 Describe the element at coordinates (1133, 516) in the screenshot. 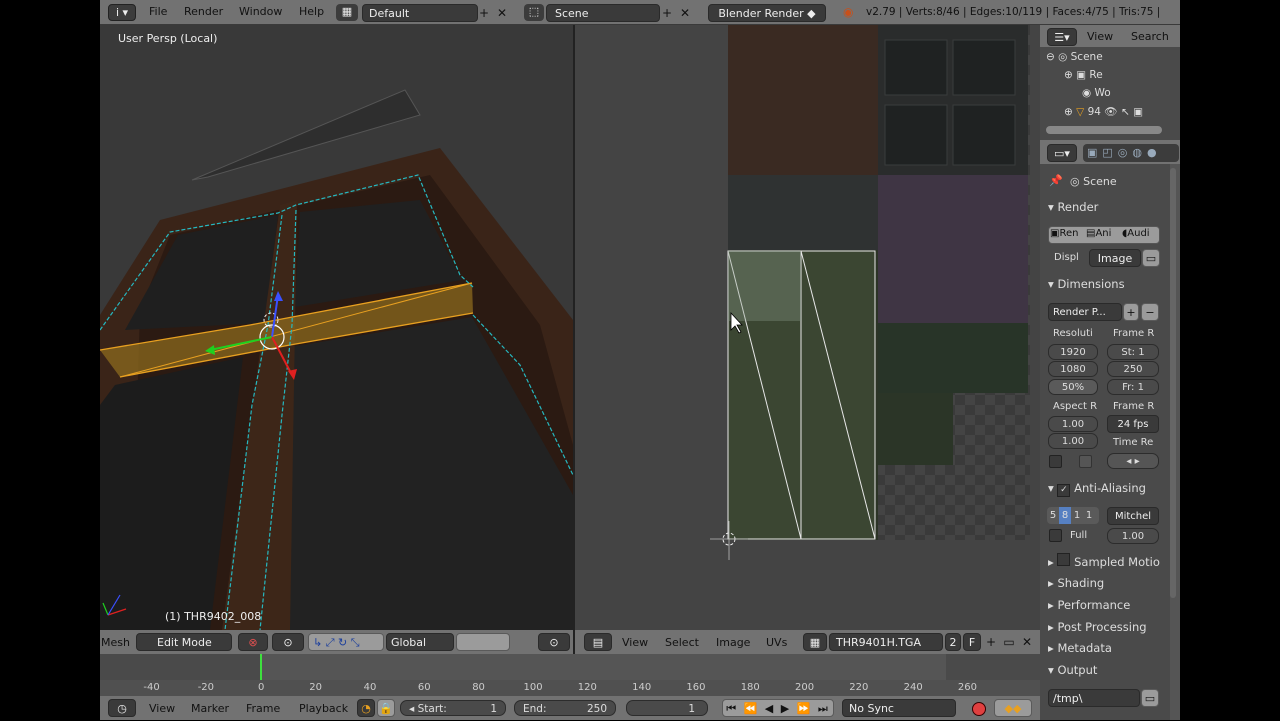

I see `aa-filter-select: Mitchel` at that location.